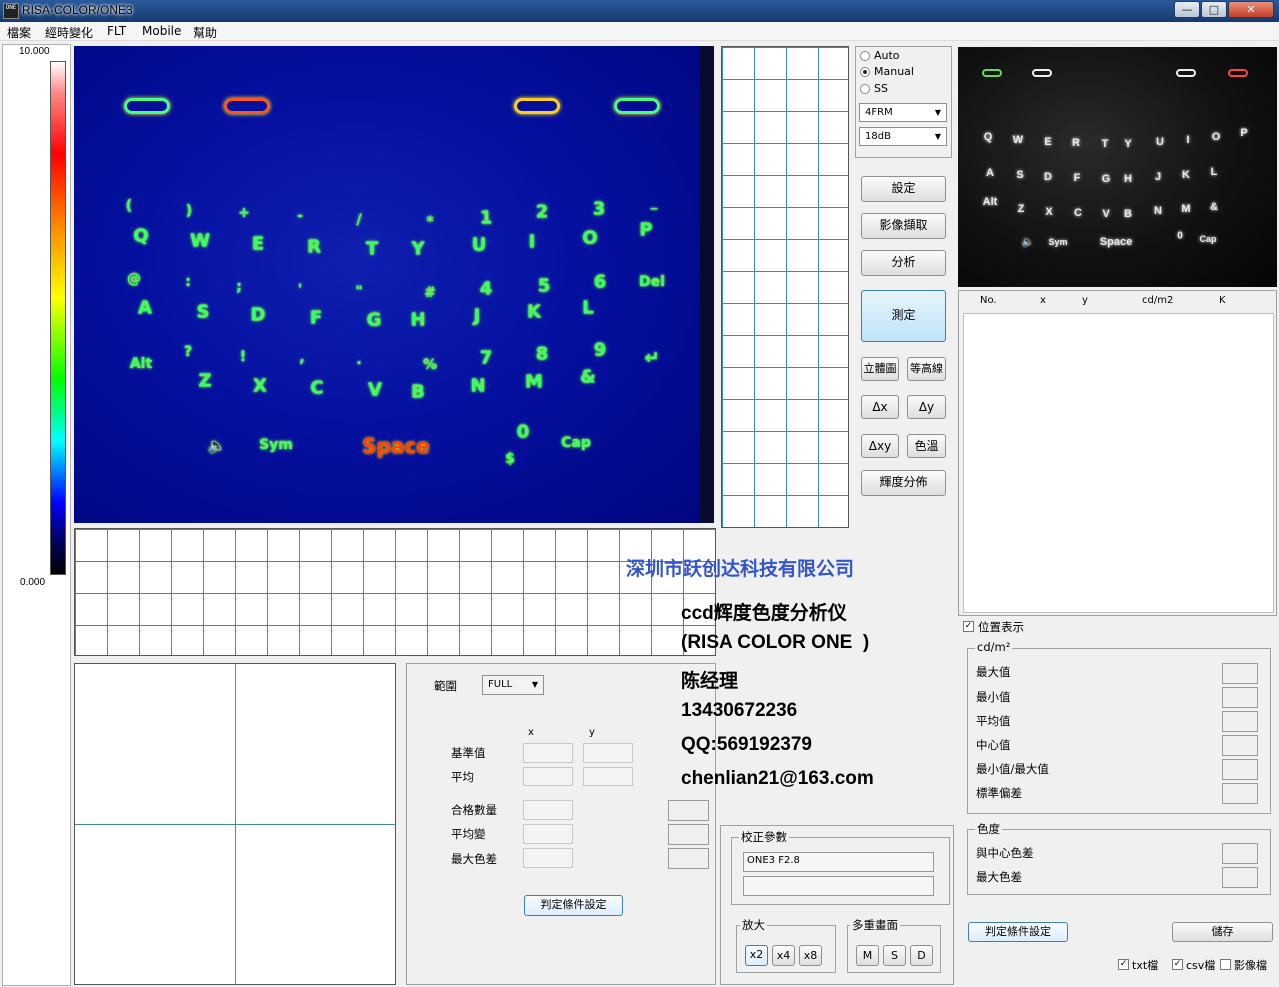  Describe the element at coordinates (116, 31) in the screenshot. I see `menu-flt: FLT` at that location.